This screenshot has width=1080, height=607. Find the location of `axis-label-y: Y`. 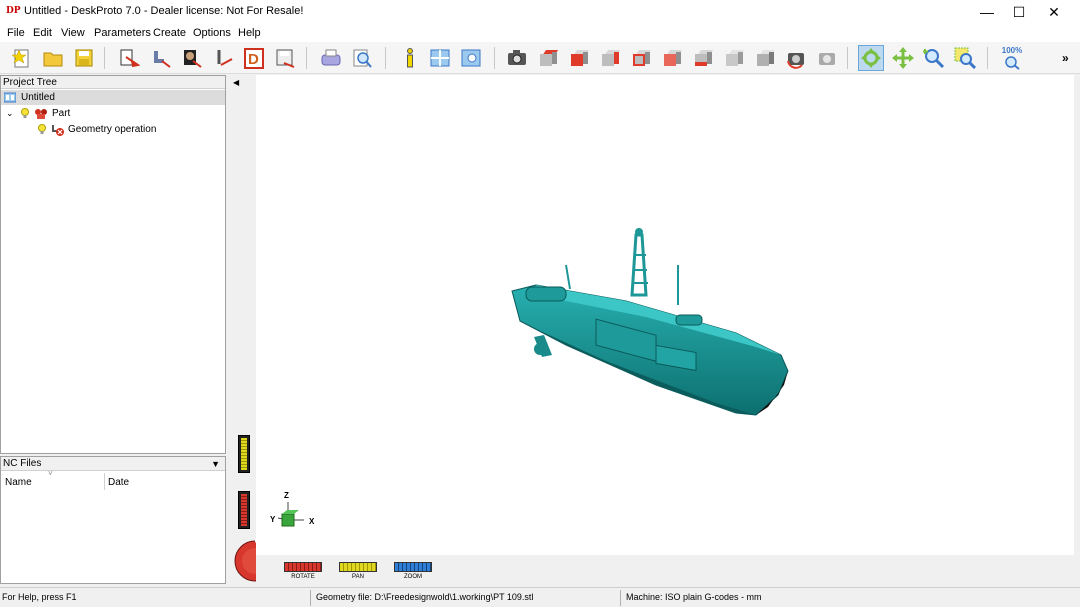

axis-label-y: Y is located at coordinates (273, 519).